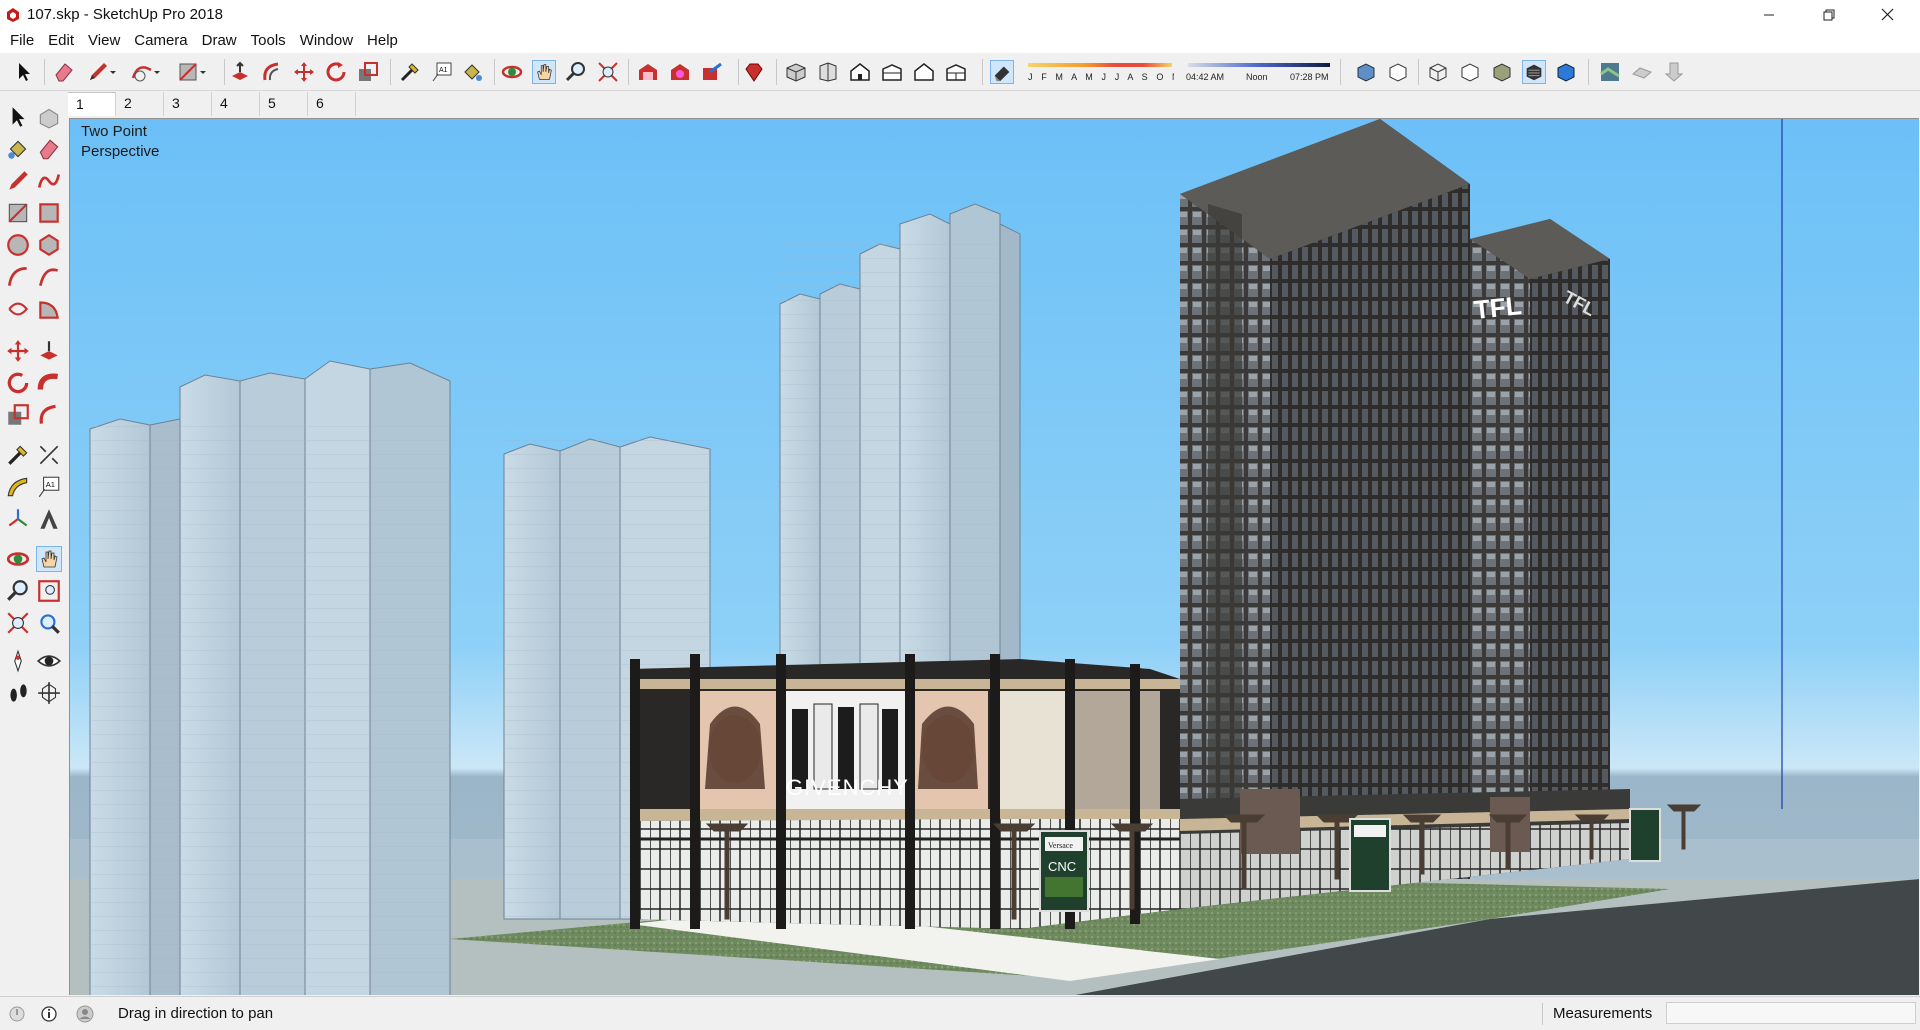 This screenshot has height=1030, width=1920. Describe the element at coordinates (49, 455) in the screenshot. I see `dimension-icon` at that location.